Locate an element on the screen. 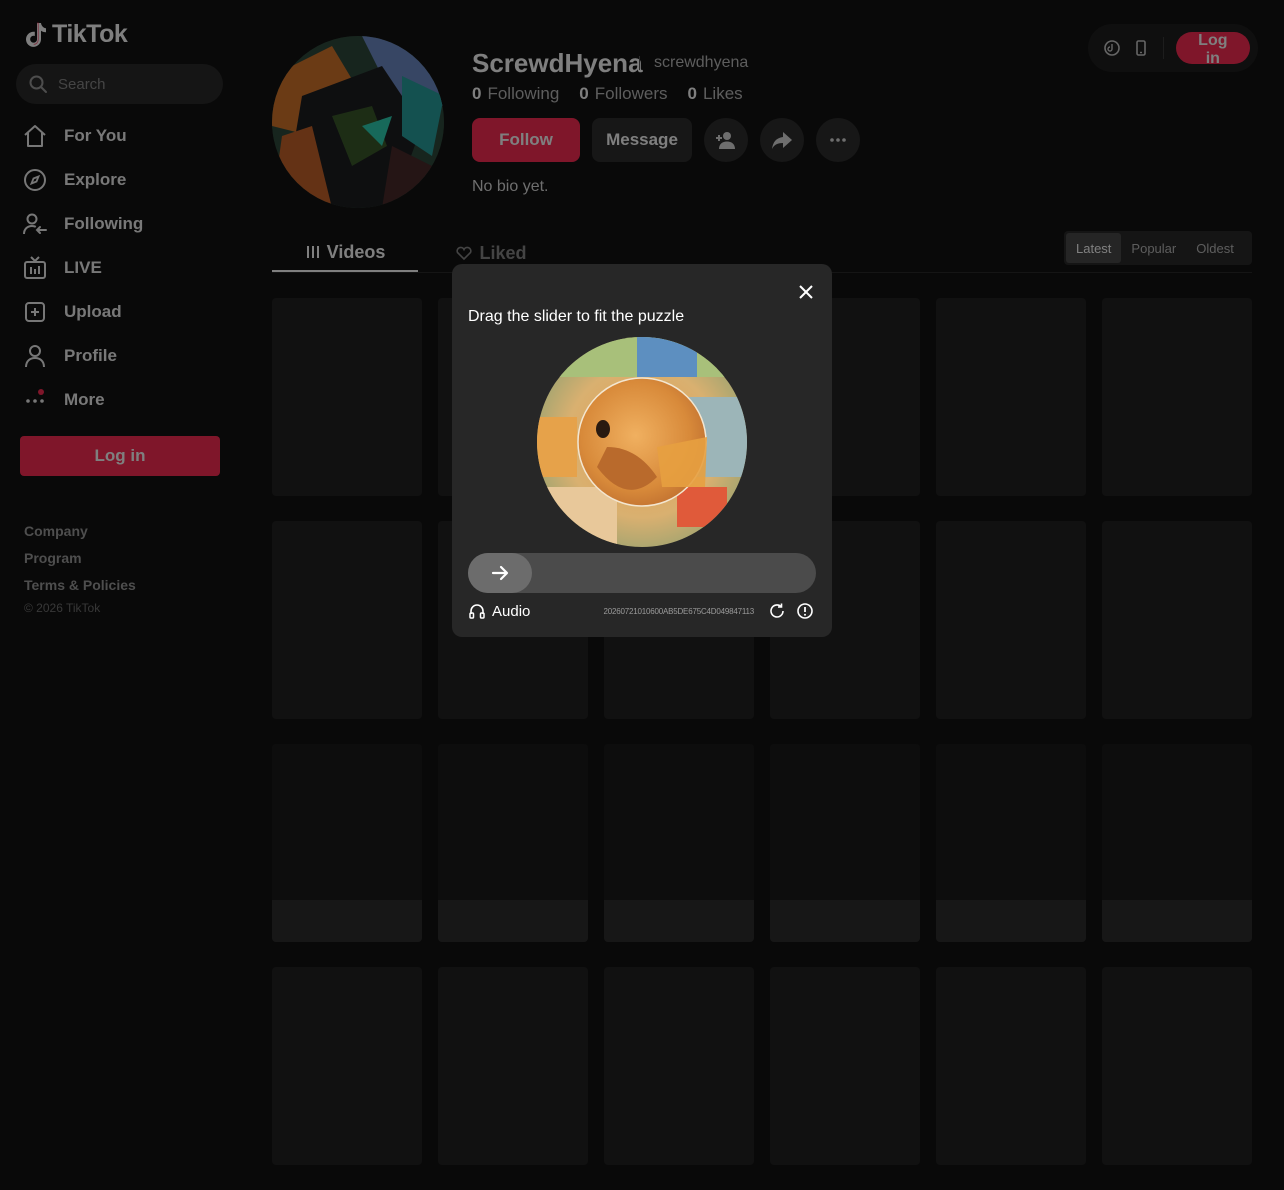 The image size is (1284, 1190). refresh-icon is located at coordinates (777, 610).